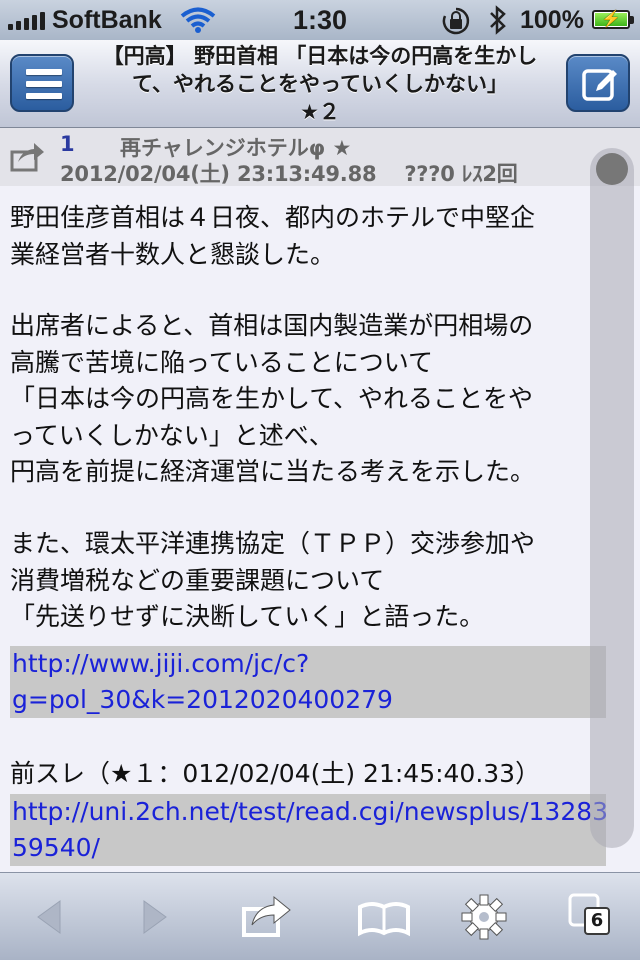 The width and height of the screenshot is (640, 960). I want to click on previous-thread-label: 前スレ（★１：012/02/04(土) 21:45:40.33）, so click(275, 773).